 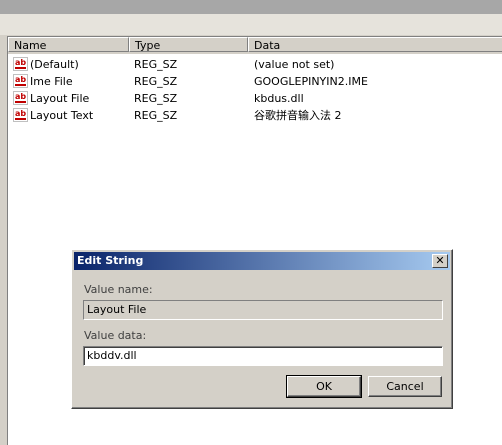 I want to click on value-data-label: Value data:, so click(x=115, y=335).